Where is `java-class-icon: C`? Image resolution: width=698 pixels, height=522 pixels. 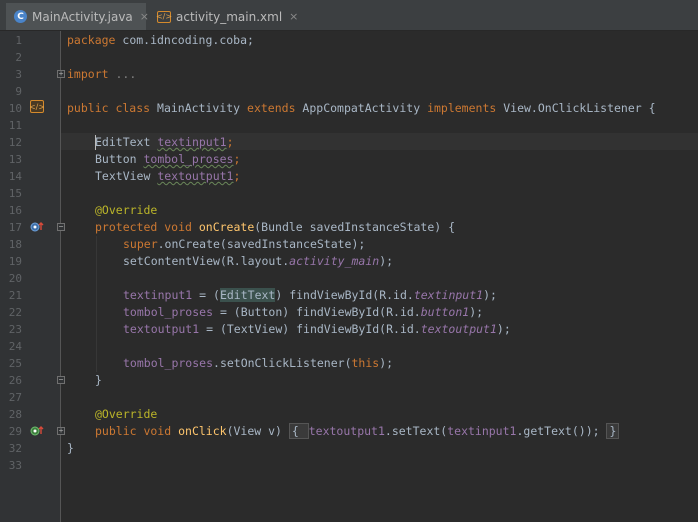 java-class-icon: C is located at coordinates (20, 16).